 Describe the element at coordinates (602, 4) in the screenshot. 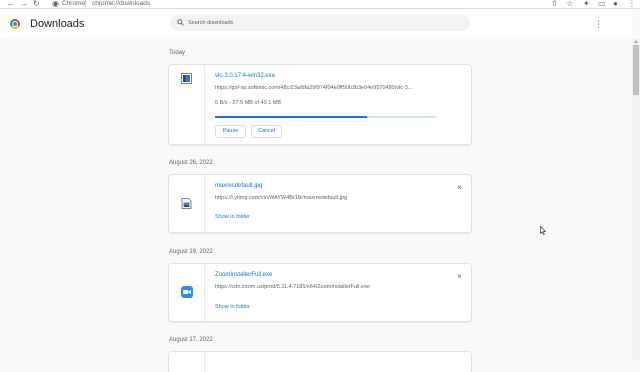

I see `side-panel-icon: ▭` at that location.